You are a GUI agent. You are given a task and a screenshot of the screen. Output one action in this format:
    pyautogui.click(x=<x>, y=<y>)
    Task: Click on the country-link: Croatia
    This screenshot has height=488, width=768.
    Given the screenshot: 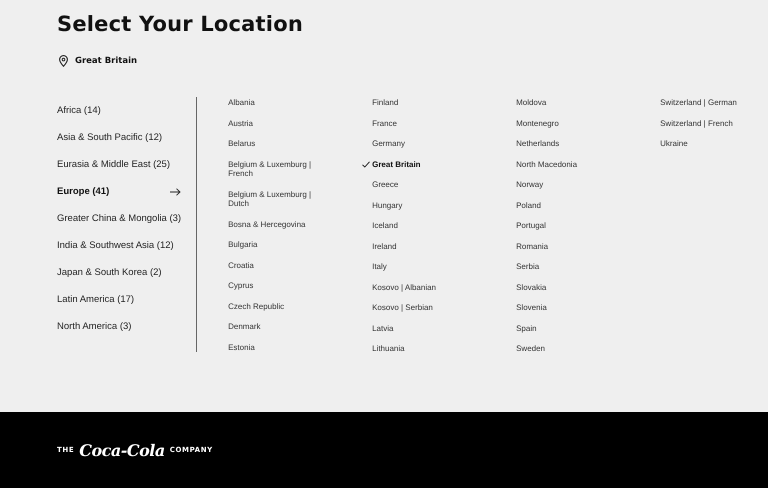 What is the action you would take?
    pyautogui.click(x=278, y=265)
    